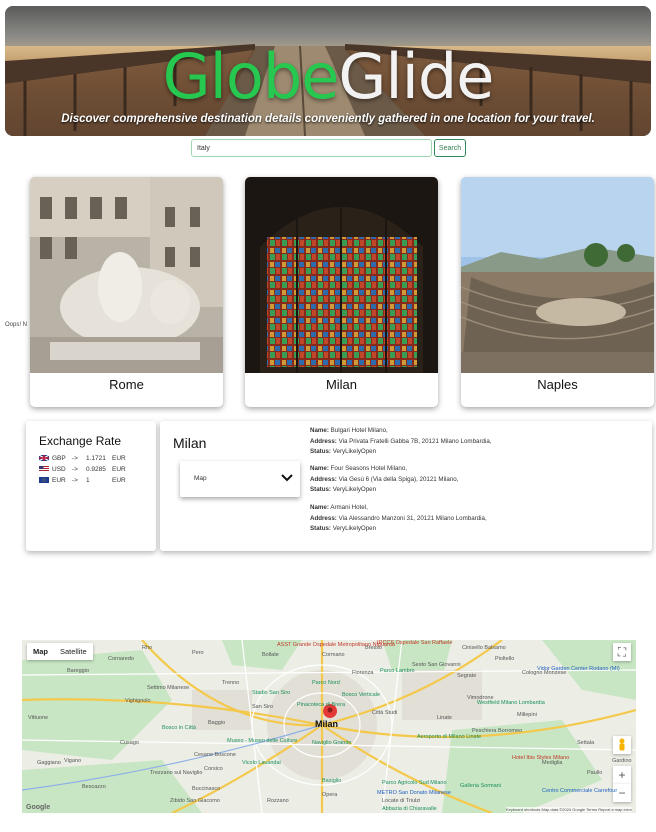 The width and height of the screenshot is (656, 832). I want to click on map-label: Paullo, so click(595, 773).